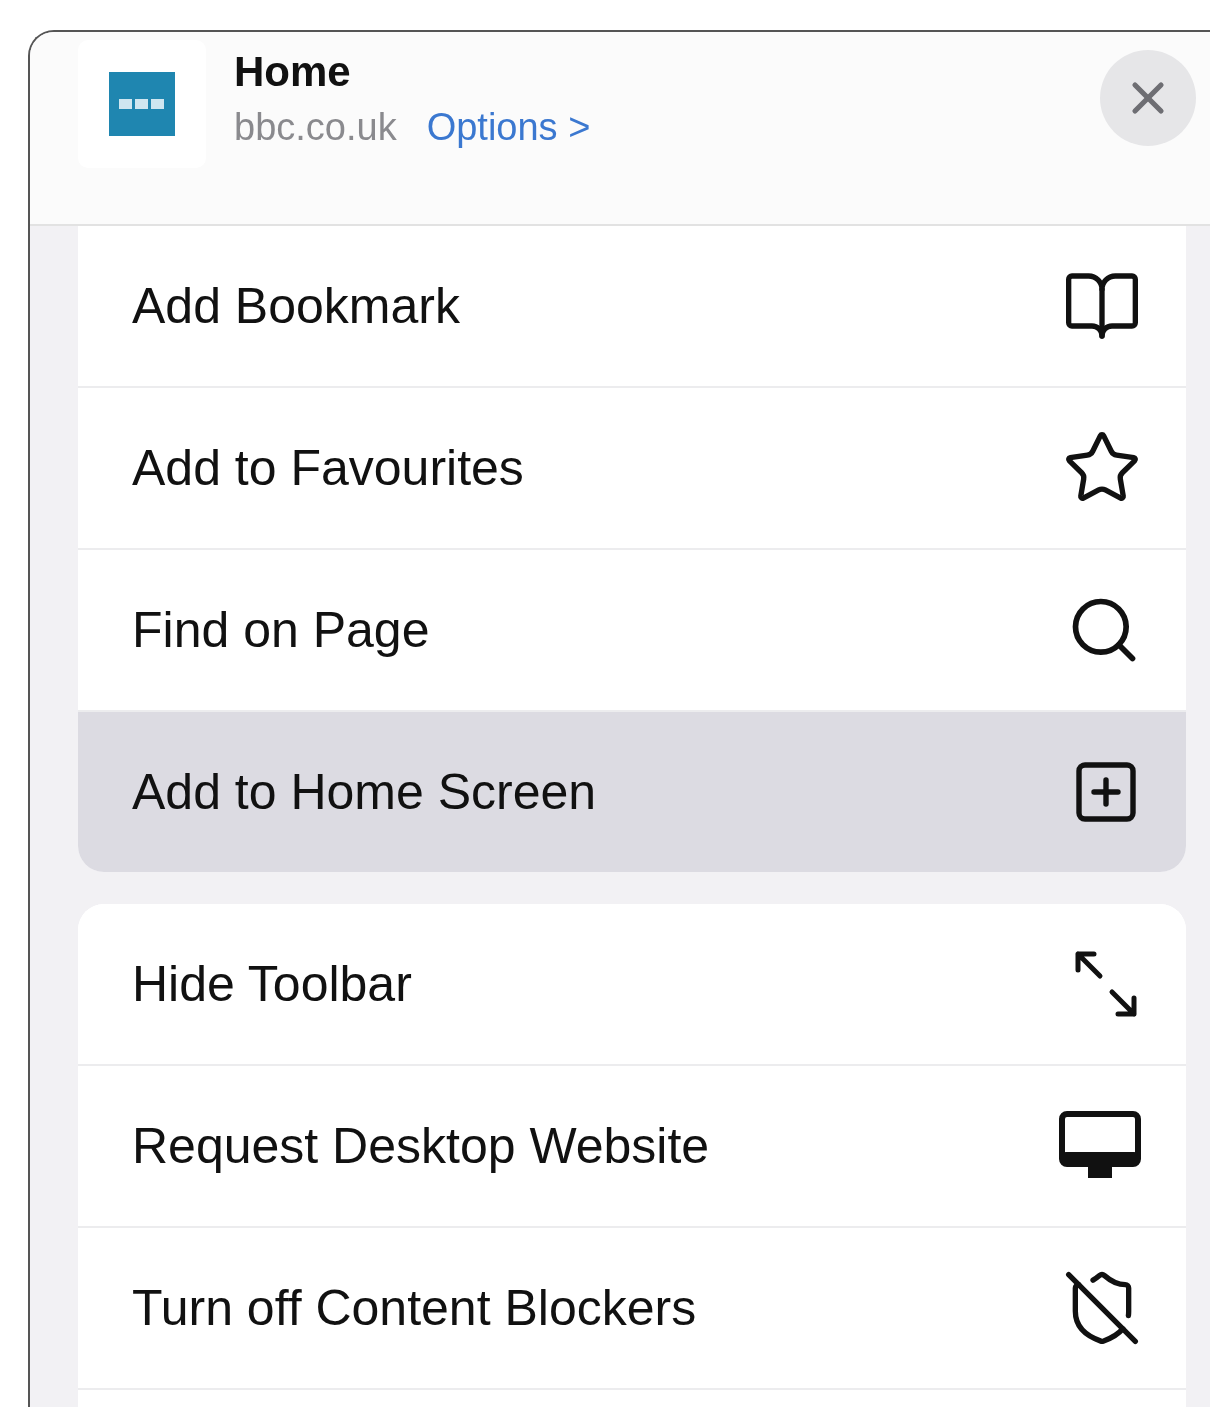 Image resolution: width=1210 pixels, height=1407 pixels. Describe the element at coordinates (414, 1308) in the screenshot. I see `menu-item-label: Turn off Content Blockers` at that location.